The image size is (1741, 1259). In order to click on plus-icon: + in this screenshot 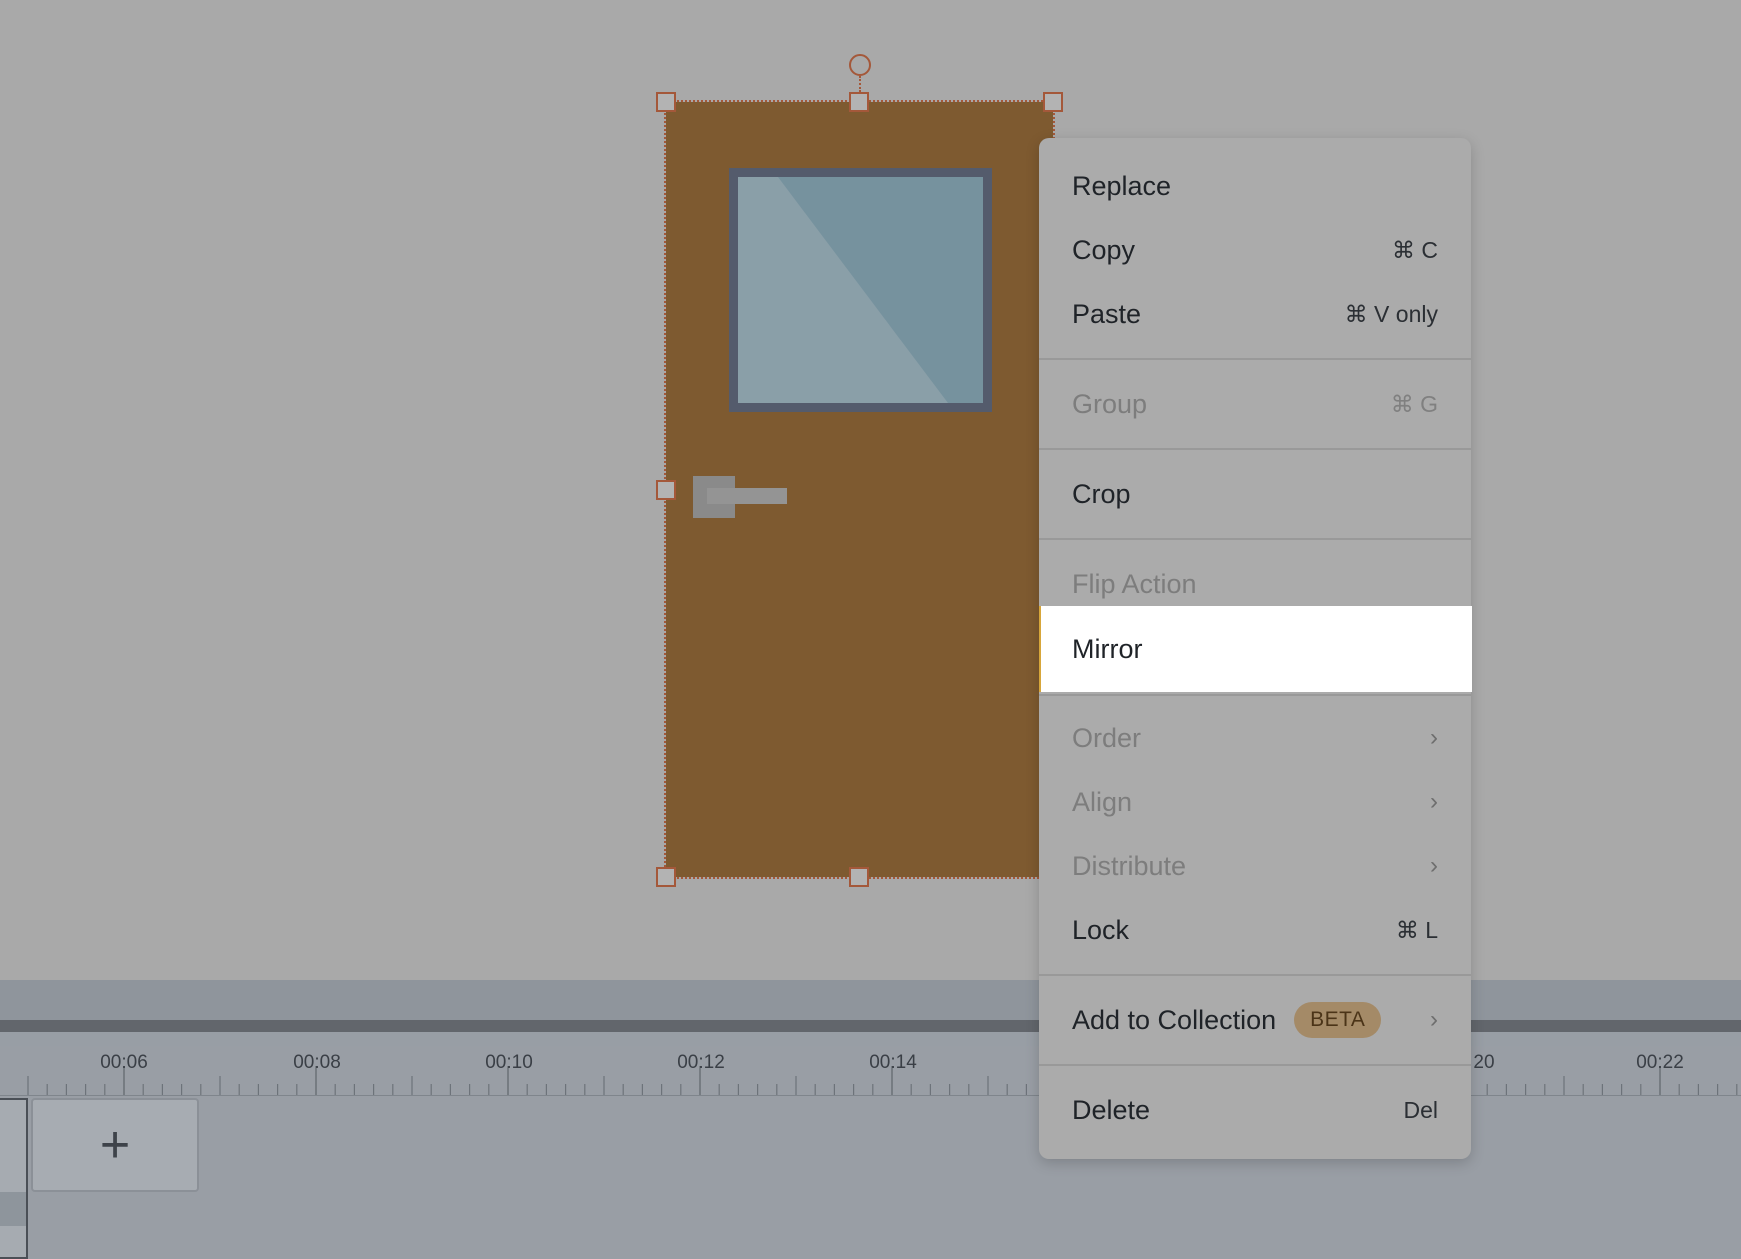, I will do `click(115, 1145)`.